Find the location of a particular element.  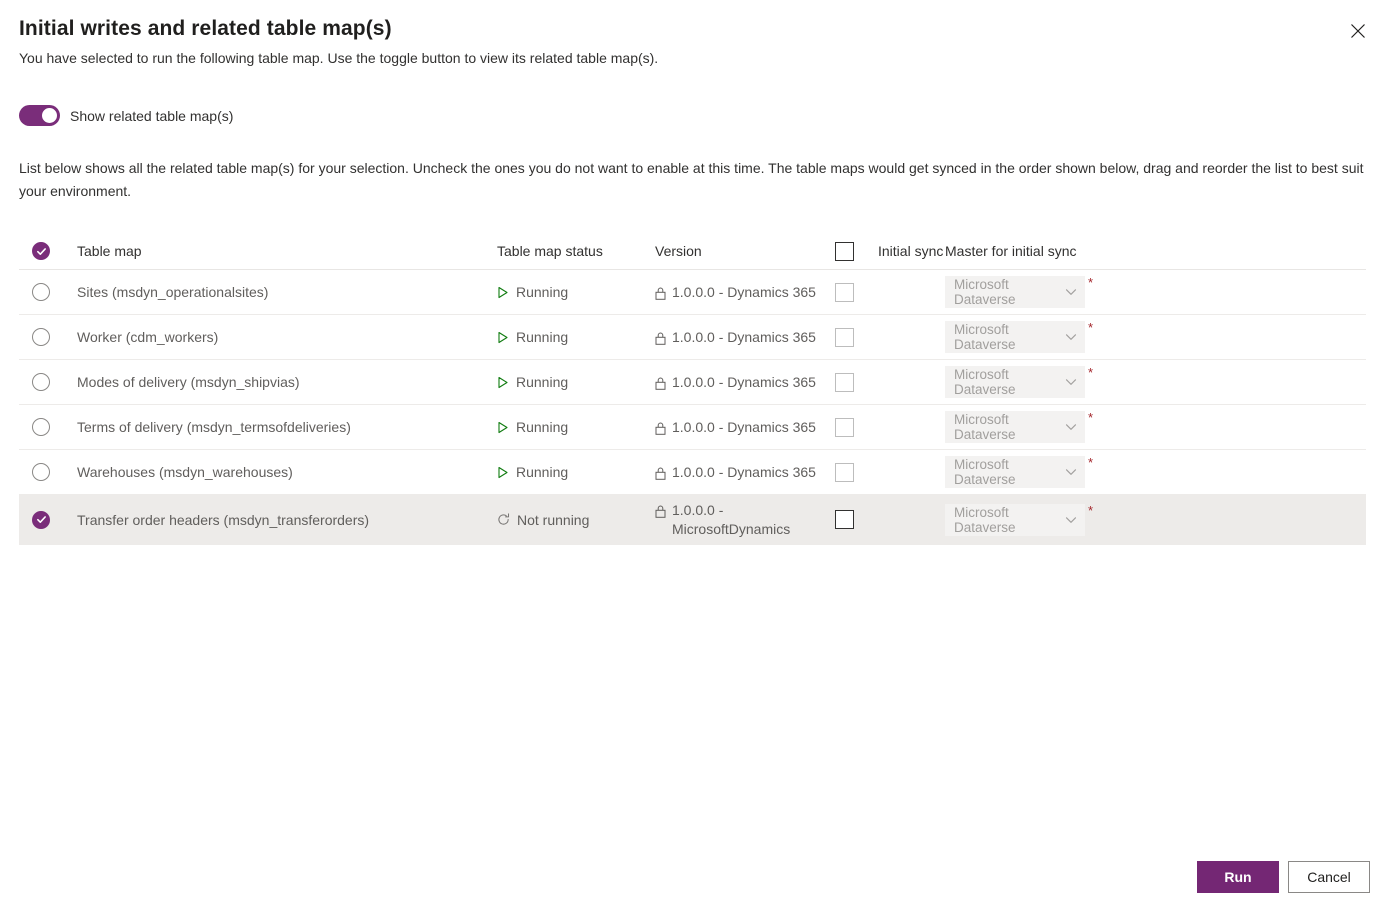

row-table-map-name: Sites (msdyn_operationalsites) is located at coordinates (173, 292).